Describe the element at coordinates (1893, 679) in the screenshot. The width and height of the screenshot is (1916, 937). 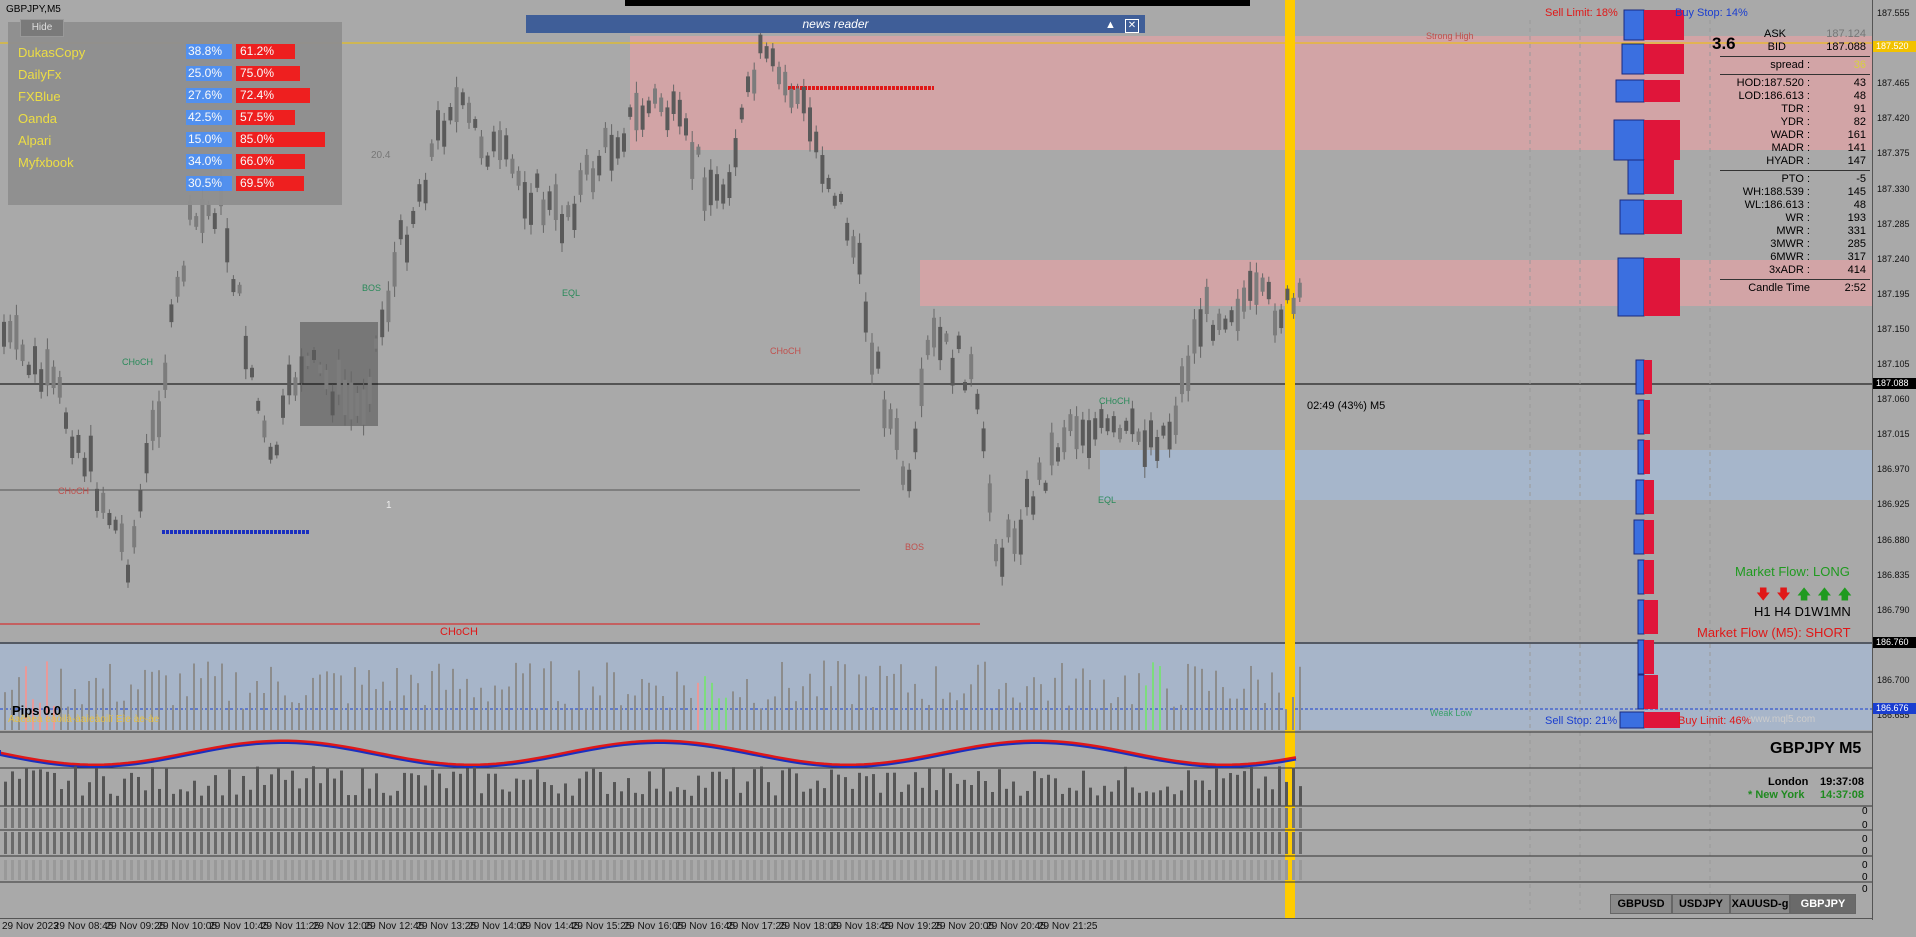
I see `price-tick: 186.700` at that location.